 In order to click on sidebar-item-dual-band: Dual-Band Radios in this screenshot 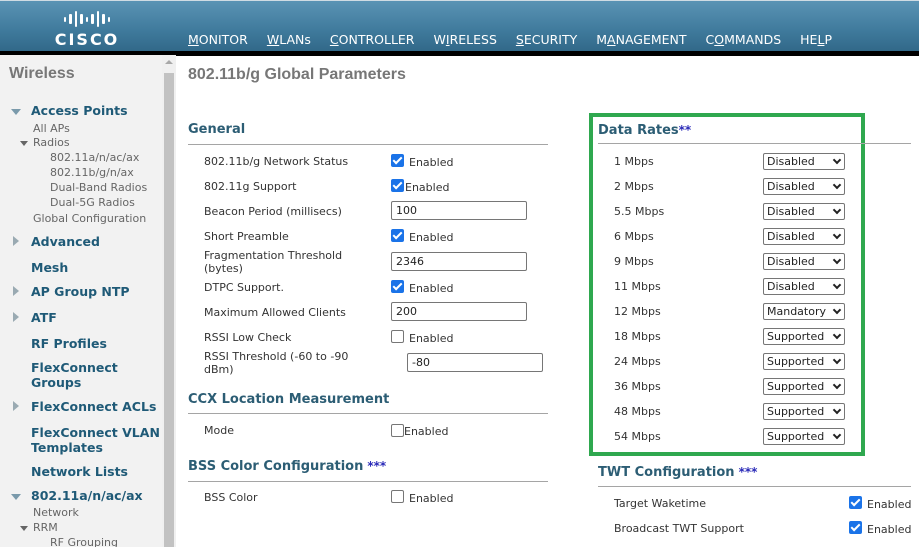, I will do `click(98, 187)`.